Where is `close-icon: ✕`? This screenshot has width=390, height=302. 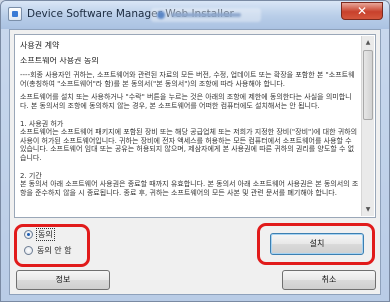
close-icon: ✕ is located at coordinates (362, 11).